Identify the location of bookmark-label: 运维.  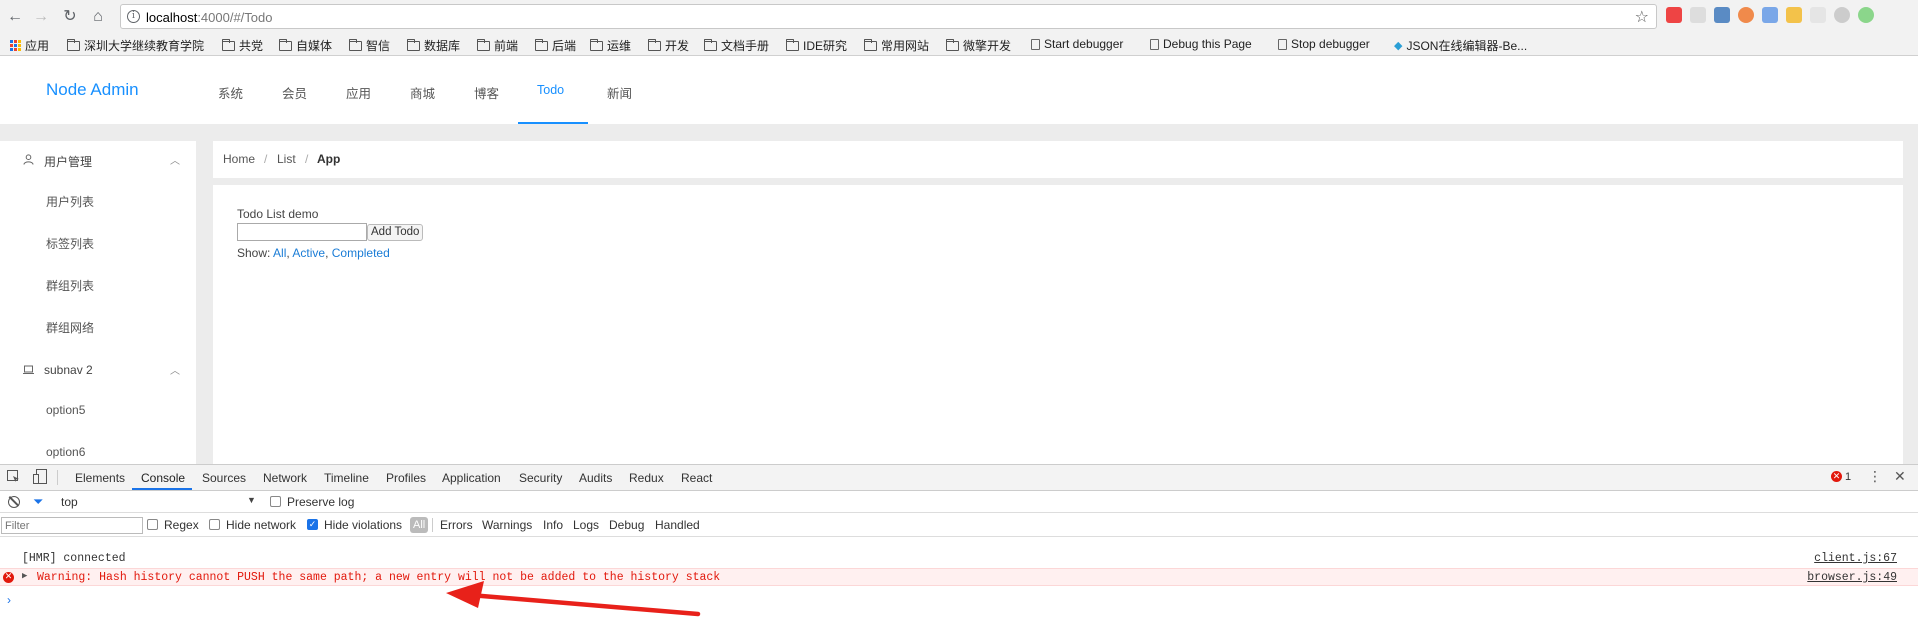
(619, 46).